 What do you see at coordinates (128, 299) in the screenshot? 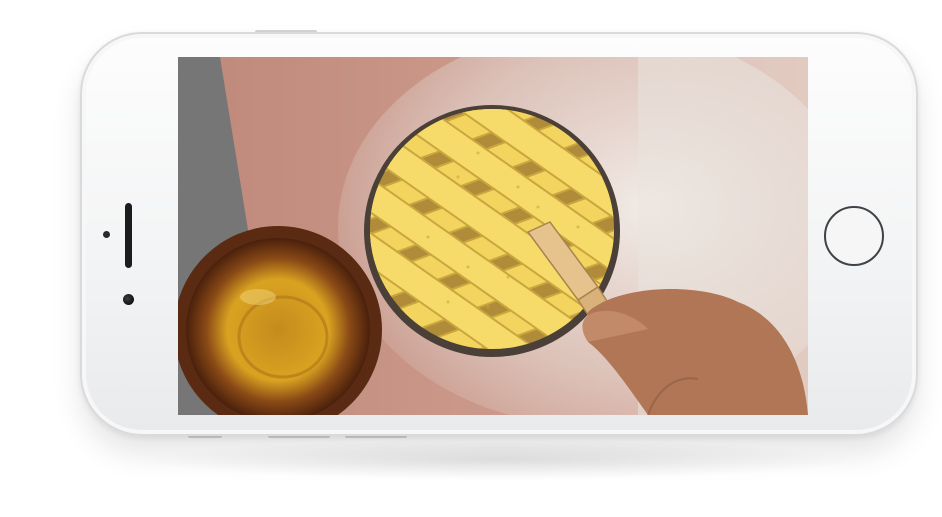
I see `front-camera` at bounding box center [128, 299].